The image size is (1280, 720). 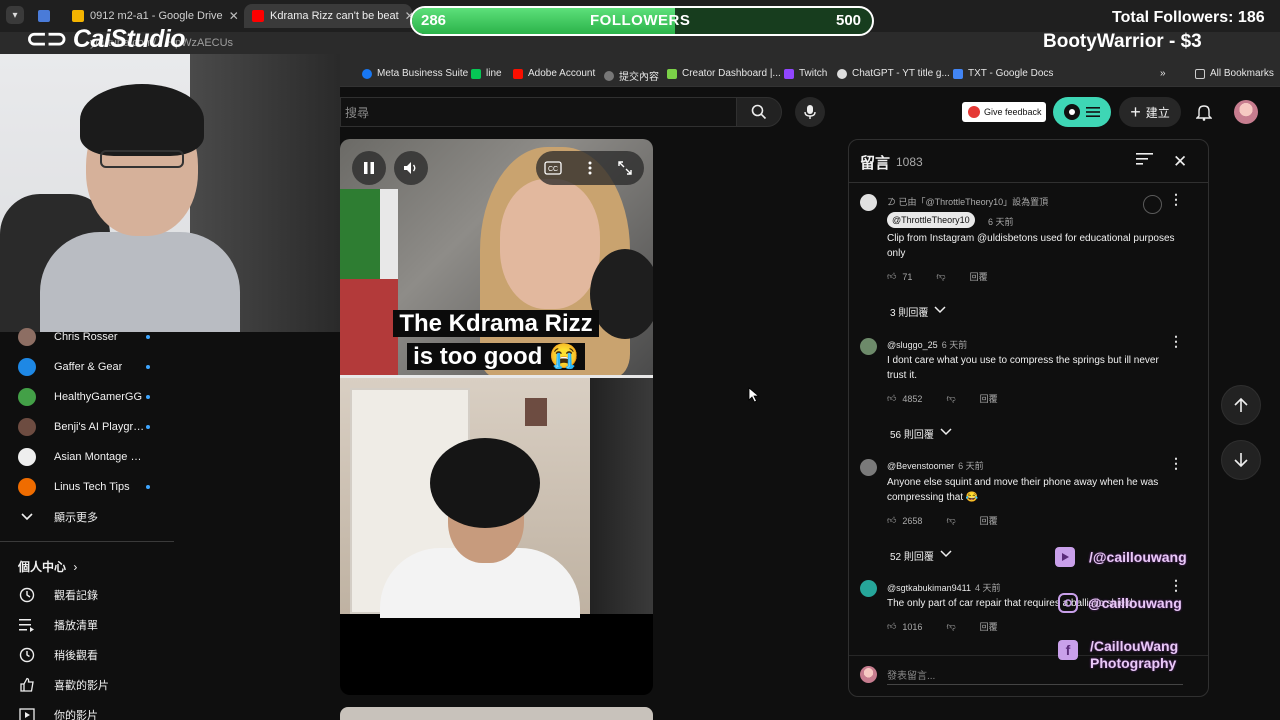 I want to click on search-icon, so click(x=759, y=112).